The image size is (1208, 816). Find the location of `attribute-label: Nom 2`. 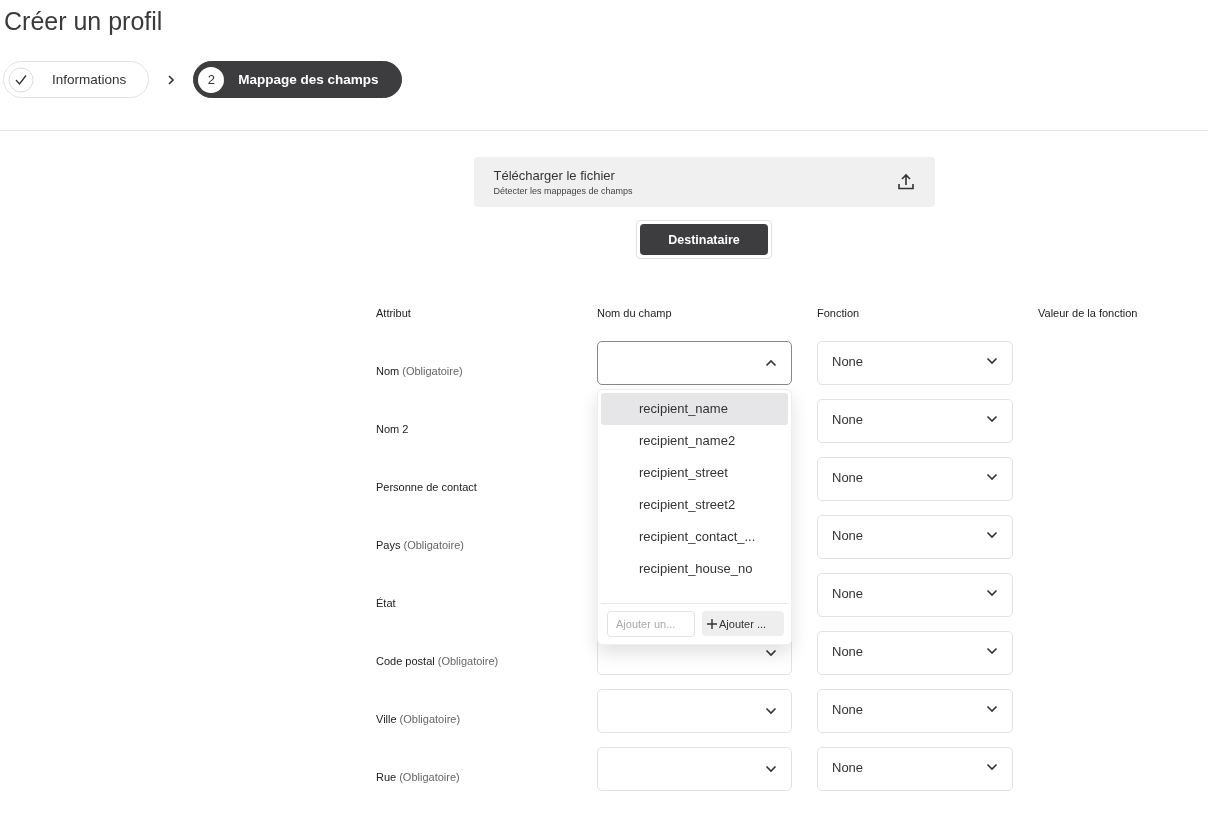

attribute-label: Nom 2 is located at coordinates (393, 428).